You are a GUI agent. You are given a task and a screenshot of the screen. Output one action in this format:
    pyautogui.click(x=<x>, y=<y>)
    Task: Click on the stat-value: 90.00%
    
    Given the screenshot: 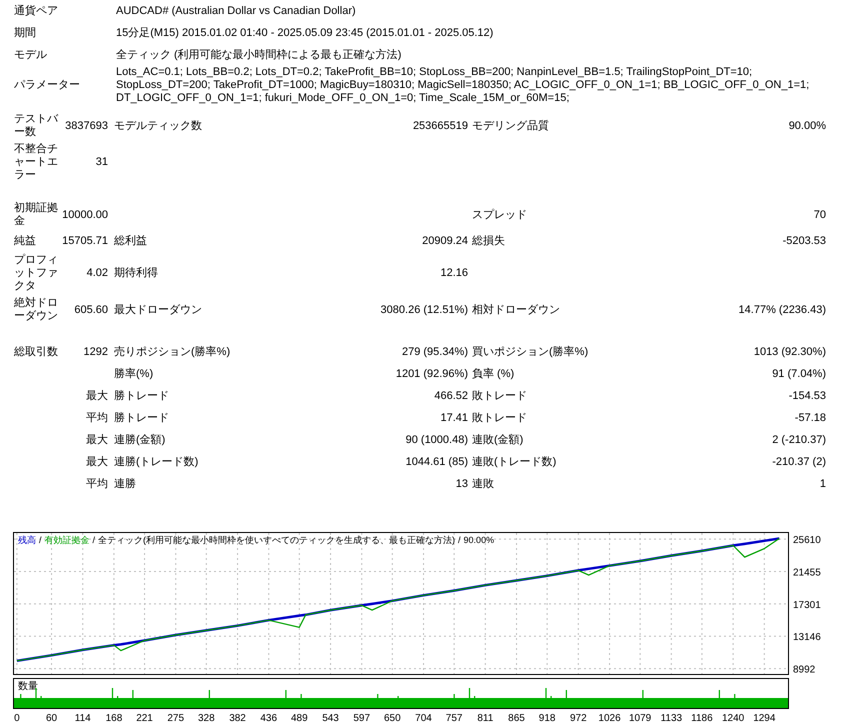 What is the action you would take?
    pyautogui.click(x=807, y=126)
    